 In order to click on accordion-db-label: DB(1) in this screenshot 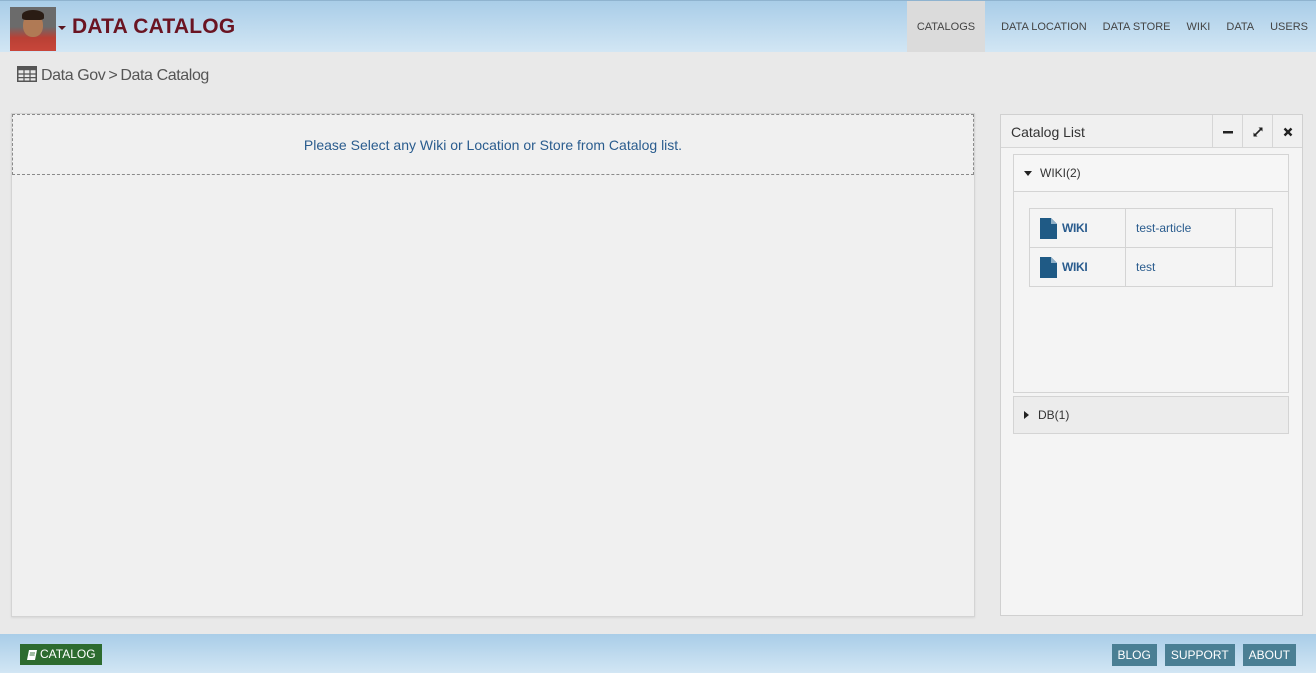, I will do `click(1054, 415)`.